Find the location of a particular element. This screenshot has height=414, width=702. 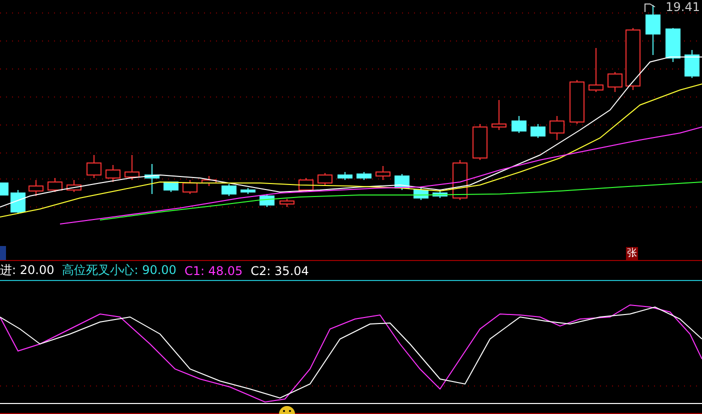

price-label: 19.41 is located at coordinates (683, 7).